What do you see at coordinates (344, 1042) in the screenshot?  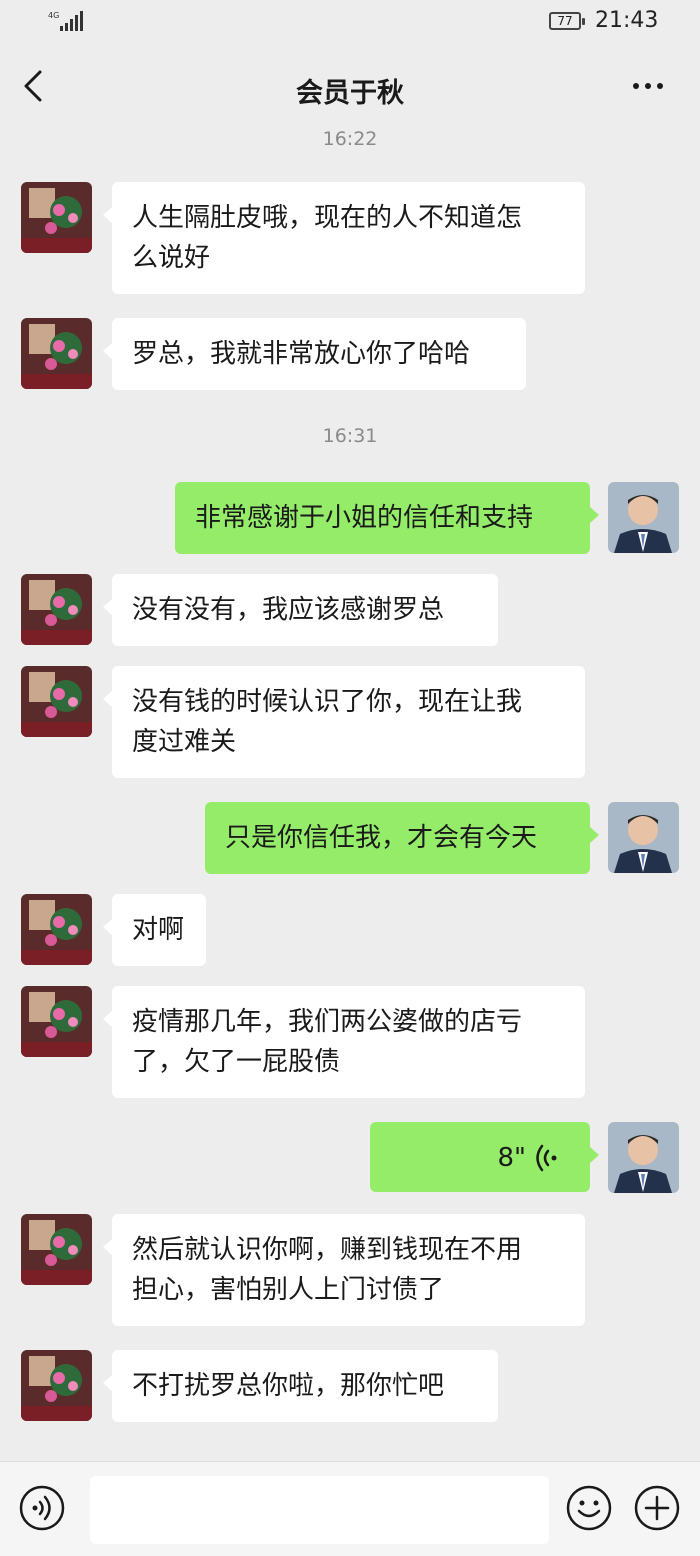 I see `message-bubble: 疫情那几年，我们两公婆做的店亏 了，欠了一屁股债` at bounding box center [344, 1042].